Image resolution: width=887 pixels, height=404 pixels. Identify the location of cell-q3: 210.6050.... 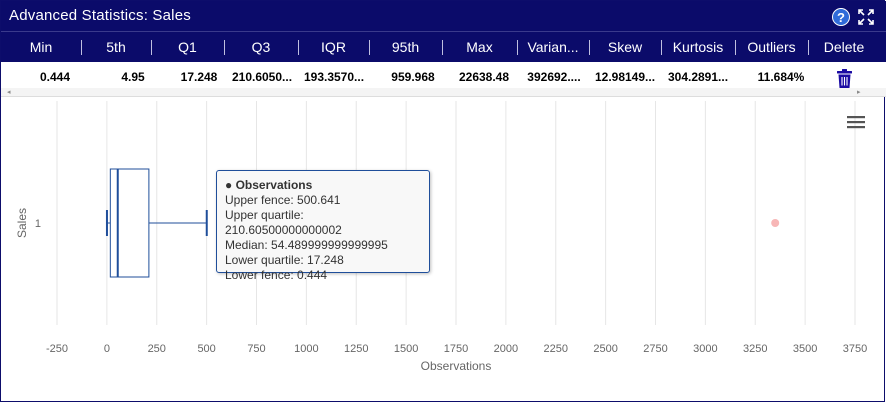
(262, 77).